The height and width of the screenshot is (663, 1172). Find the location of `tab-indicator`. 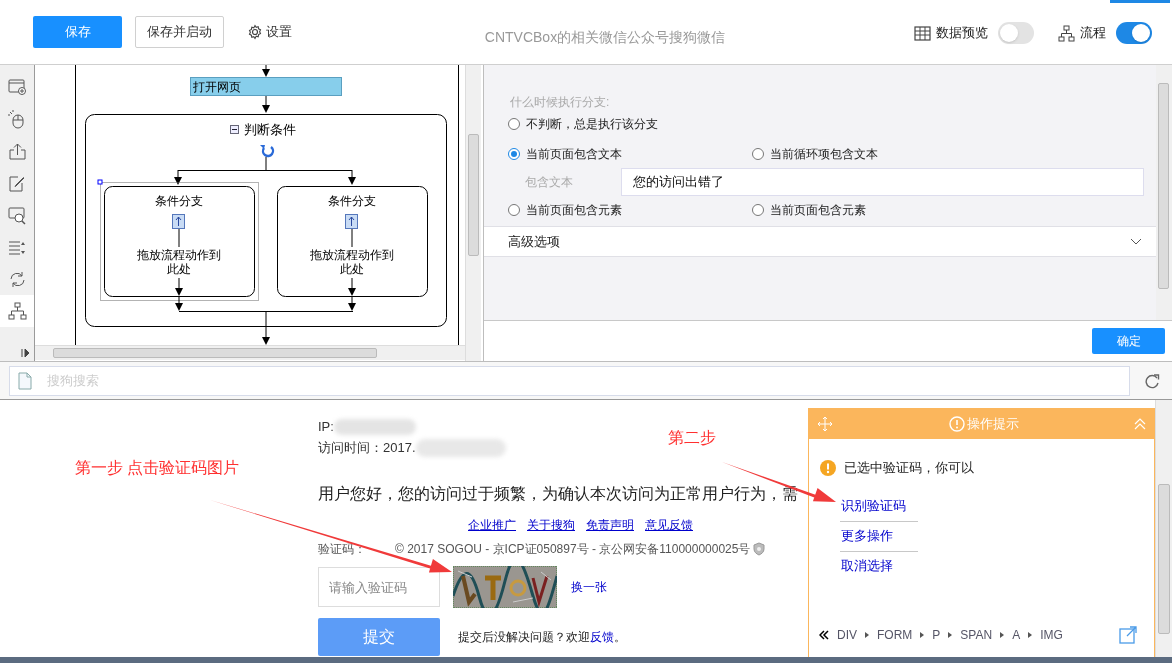

tab-indicator is located at coordinates (1140, 1).